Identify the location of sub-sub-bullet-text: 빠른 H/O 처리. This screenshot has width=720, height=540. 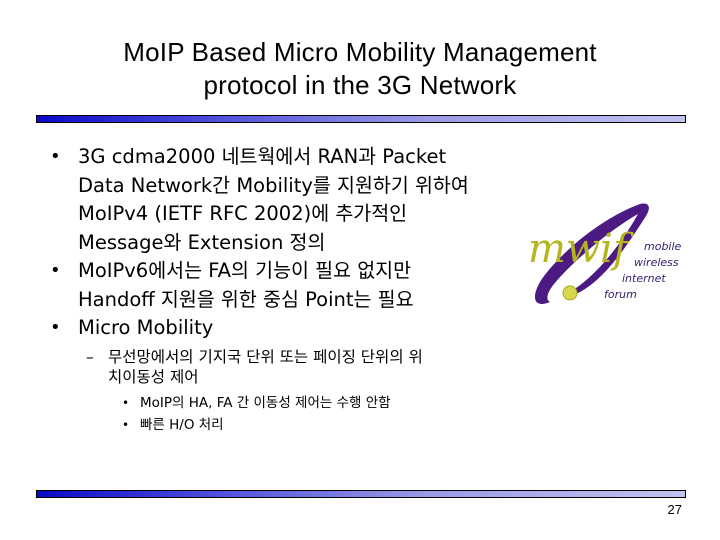
(182, 424).